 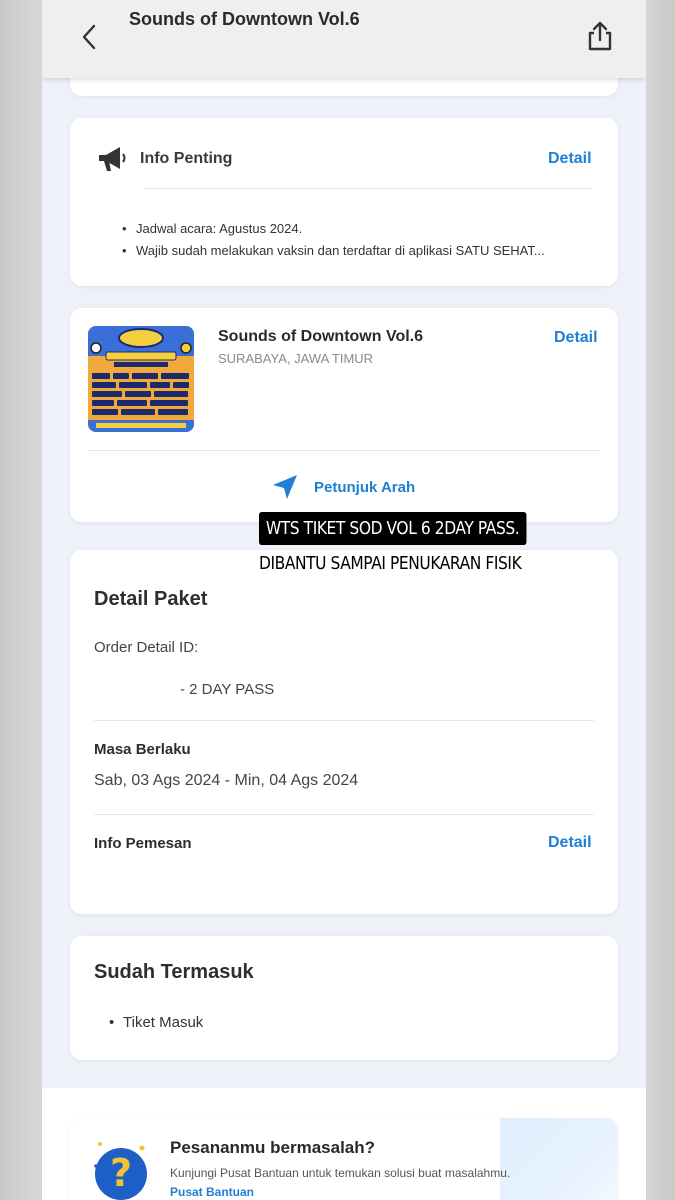 I want to click on share-button, so click(x=600, y=36).